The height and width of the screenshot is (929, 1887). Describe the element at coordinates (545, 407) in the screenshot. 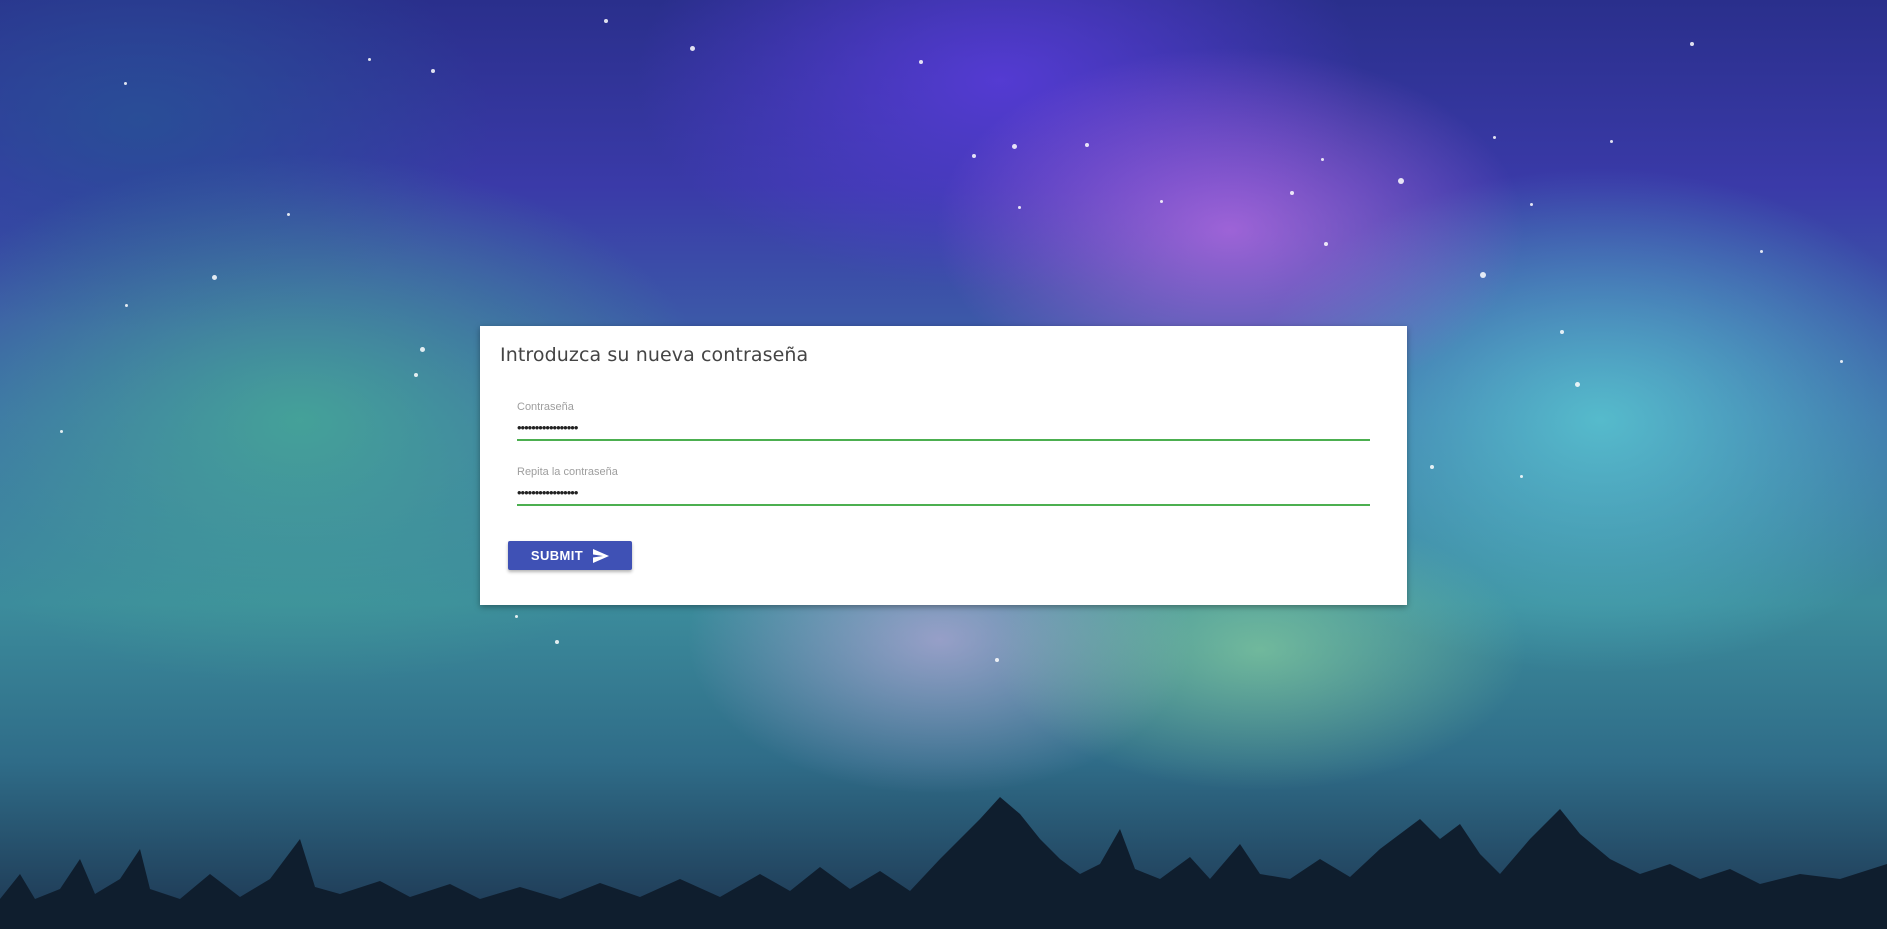

I see `password-label: Contraseña` at that location.